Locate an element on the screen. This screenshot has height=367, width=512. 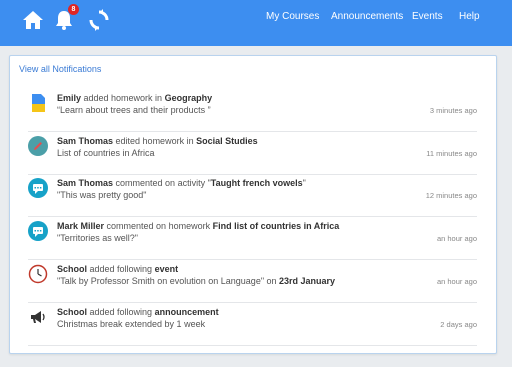
nav-help: Help is located at coordinates (469, 16).